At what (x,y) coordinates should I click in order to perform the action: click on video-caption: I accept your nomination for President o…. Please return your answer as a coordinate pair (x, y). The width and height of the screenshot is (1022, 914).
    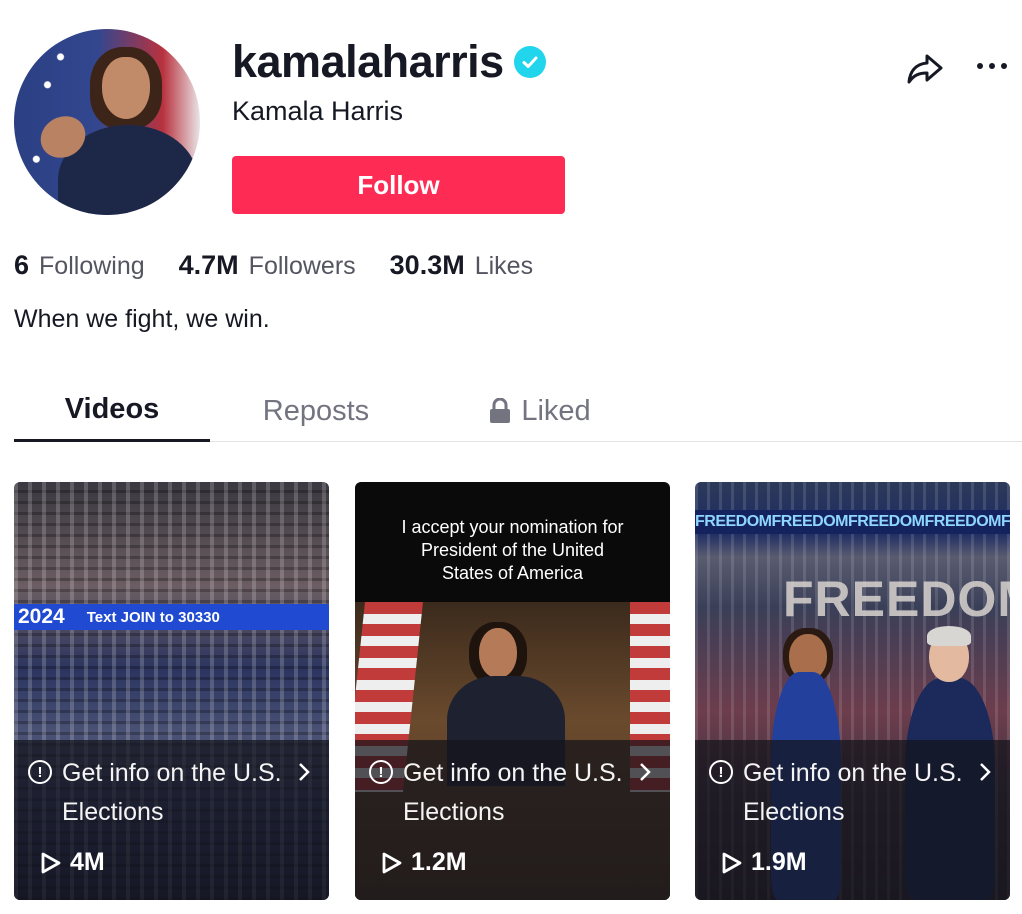
    Looking at the image, I should click on (512, 550).